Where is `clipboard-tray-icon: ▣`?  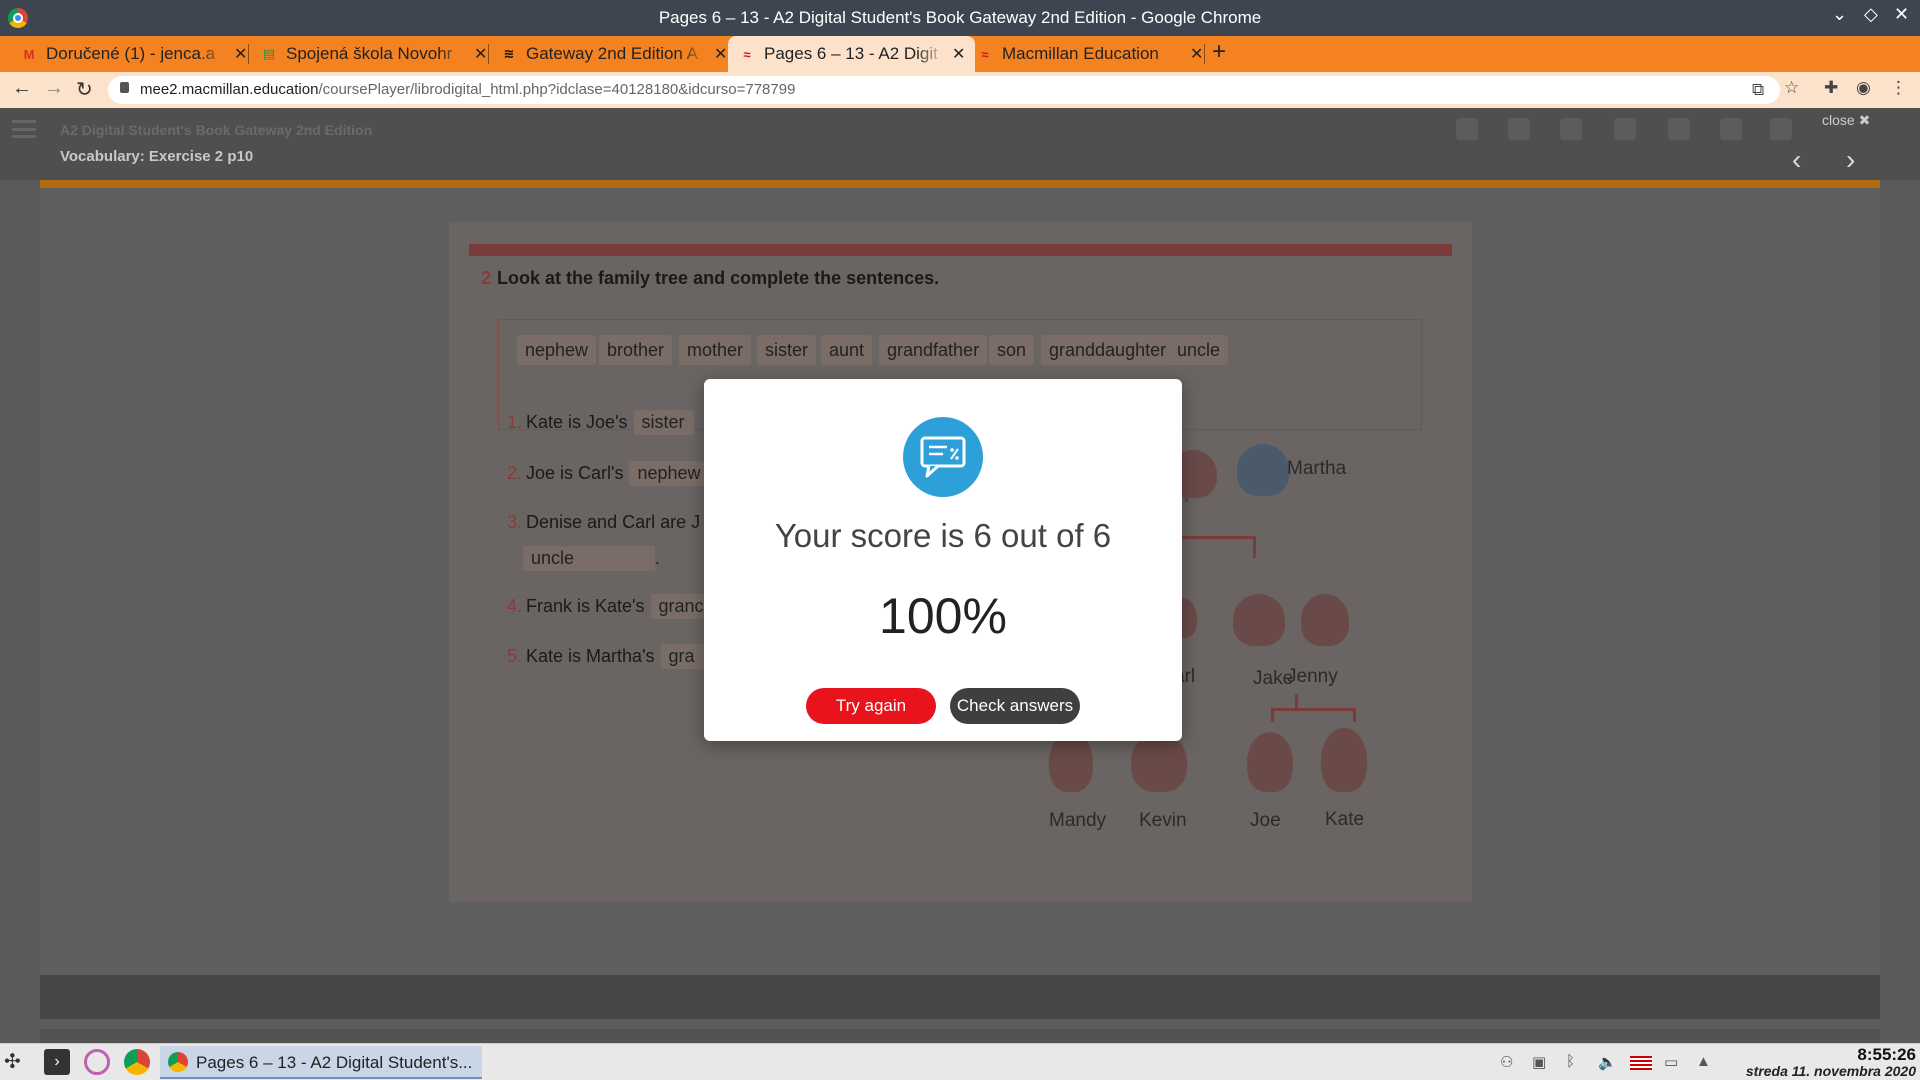 clipboard-tray-icon: ▣ is located at coordinates (1539, 1062).